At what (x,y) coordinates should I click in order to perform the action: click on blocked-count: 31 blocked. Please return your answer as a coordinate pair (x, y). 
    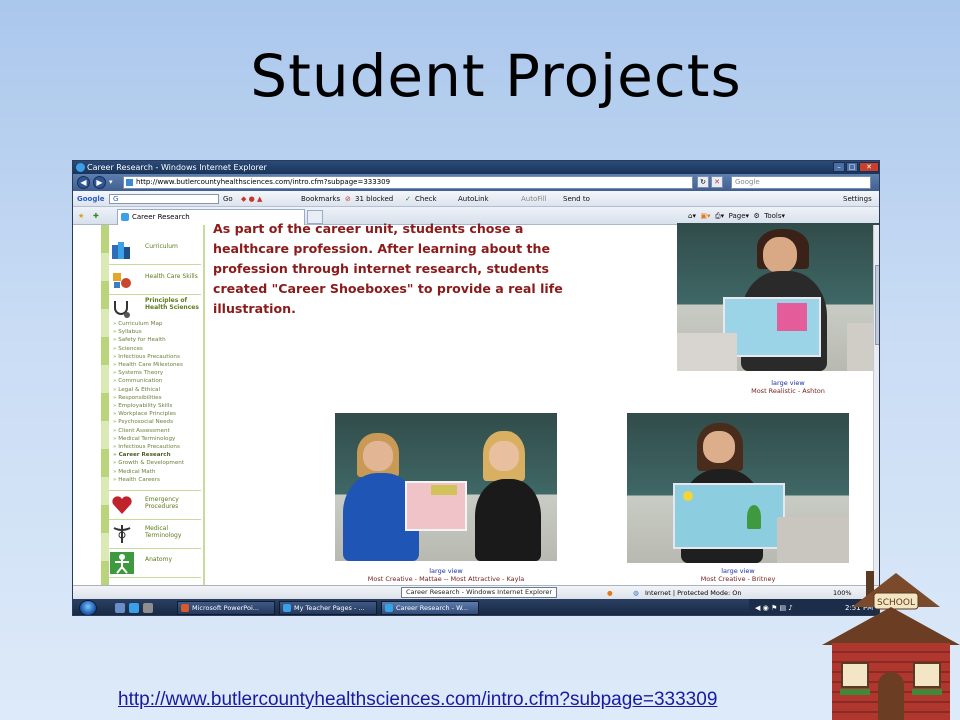
    Looking at the image, I should click on (374, 199).